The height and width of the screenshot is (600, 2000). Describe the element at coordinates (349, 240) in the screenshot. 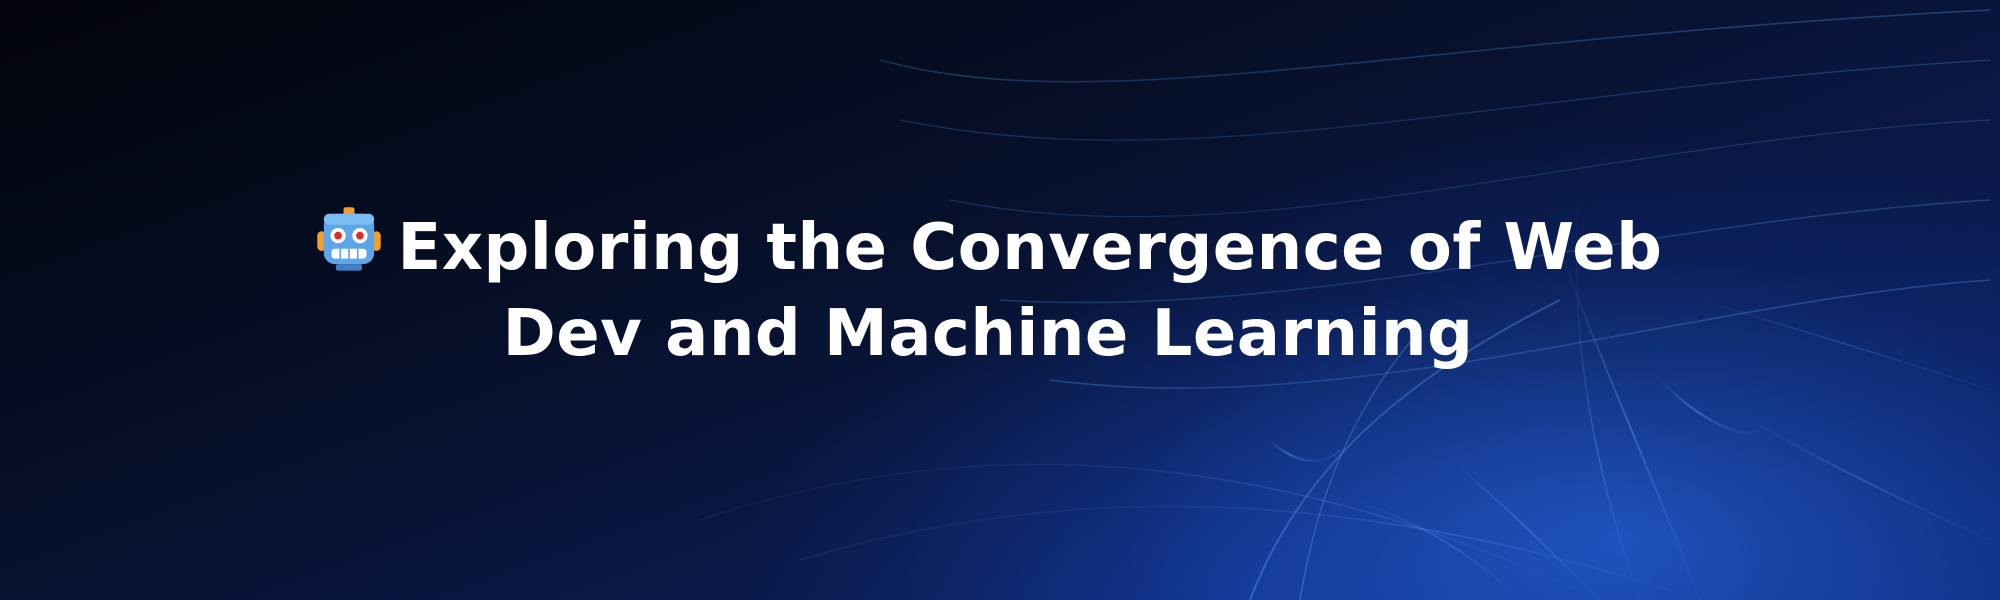

I see `robot-face-icon` at that location.